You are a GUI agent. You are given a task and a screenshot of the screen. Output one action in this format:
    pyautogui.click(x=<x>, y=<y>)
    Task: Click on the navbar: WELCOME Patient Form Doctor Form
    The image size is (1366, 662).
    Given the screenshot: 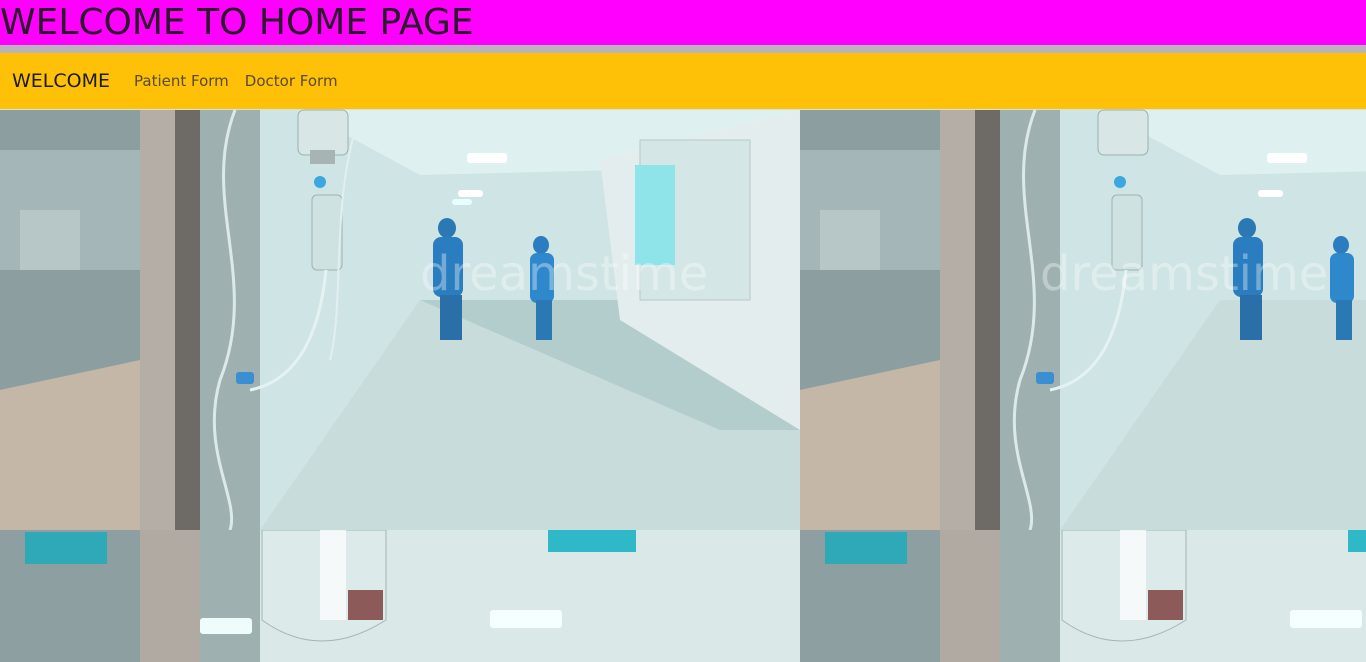 What is the action you would take?
    pyautogui.click(x=683, y=81)
    